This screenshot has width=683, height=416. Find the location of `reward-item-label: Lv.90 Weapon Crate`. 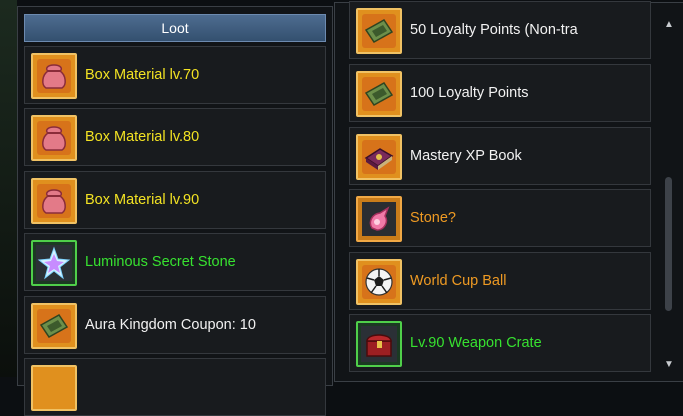

reward-item-label: Lv.90 Weapon Crate is located at coordinates (476, 343).